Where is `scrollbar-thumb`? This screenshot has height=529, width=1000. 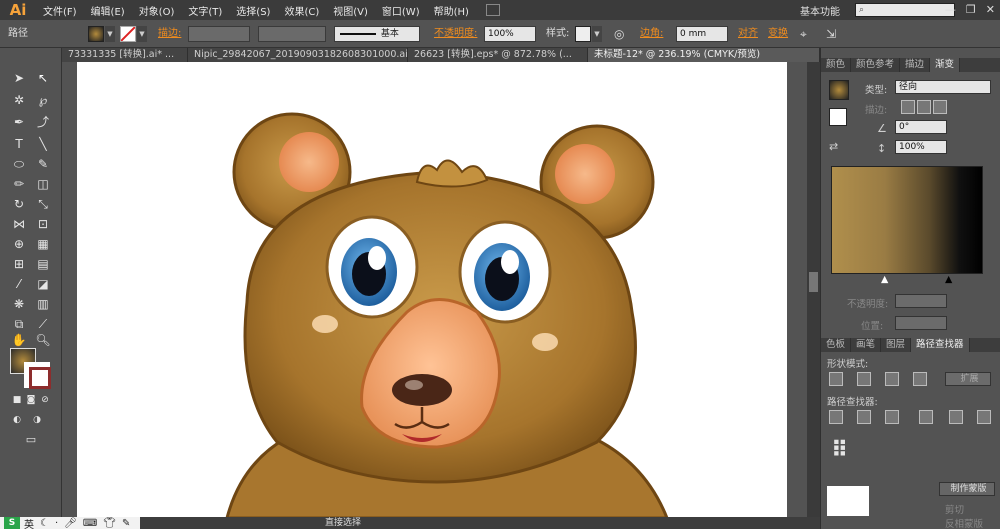
scrollbar-thumb is located at coordinates (813, 282).